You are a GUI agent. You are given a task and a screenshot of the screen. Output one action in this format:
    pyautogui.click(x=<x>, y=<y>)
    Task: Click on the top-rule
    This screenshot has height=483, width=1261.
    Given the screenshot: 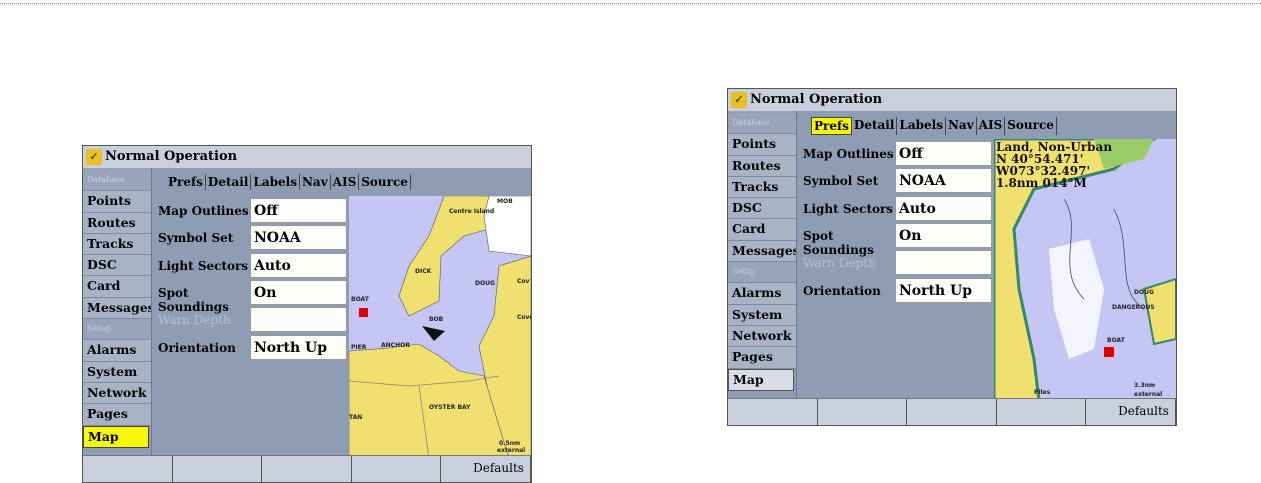 What is the action you would take?
    pyautogui.click(x=630, y=3)
    